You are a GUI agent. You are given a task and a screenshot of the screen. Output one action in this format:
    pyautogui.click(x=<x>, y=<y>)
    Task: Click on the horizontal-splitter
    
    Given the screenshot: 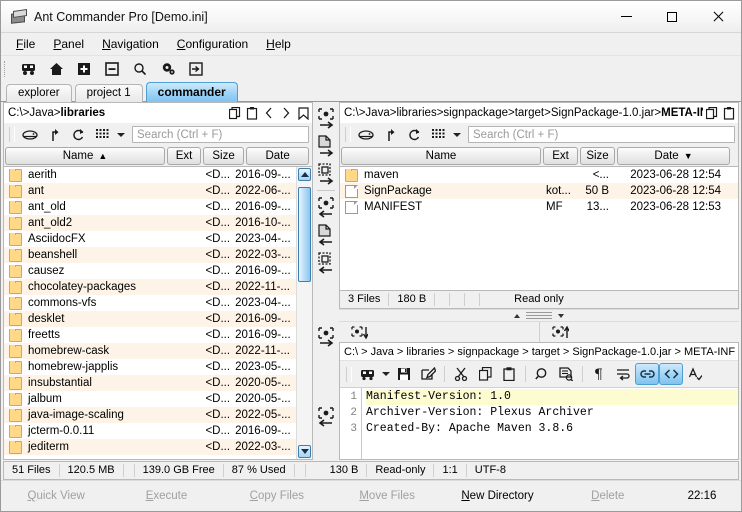 What is the action you would take?
    pyautogui.click(x=539, y=315)
    